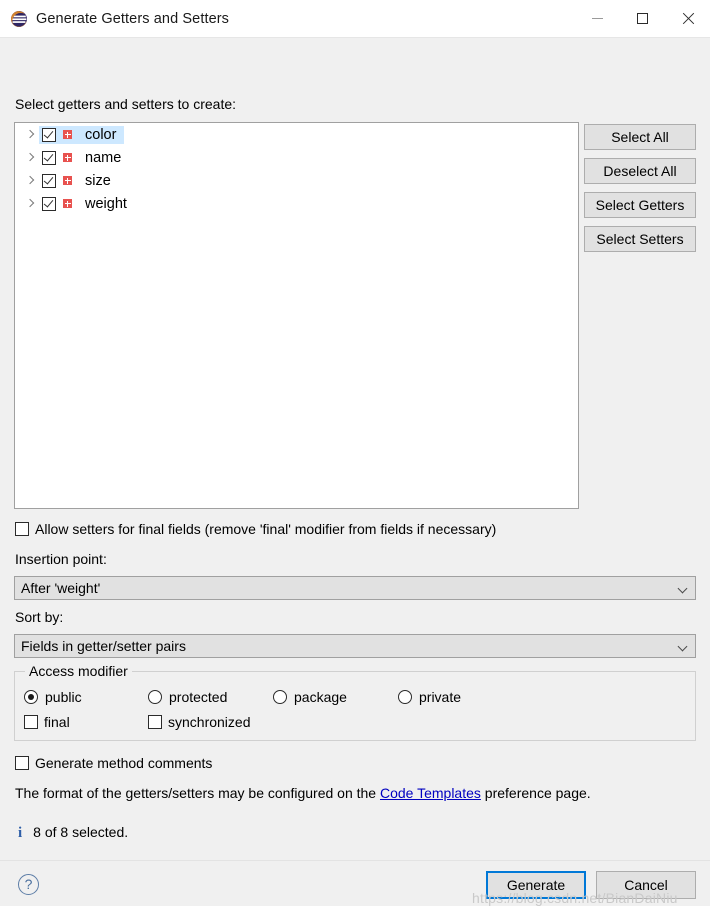 Image resolution: width=710 pixels, height=906 pixels. I want to click on select-setters-button: Select Setters, so click(640, 239).